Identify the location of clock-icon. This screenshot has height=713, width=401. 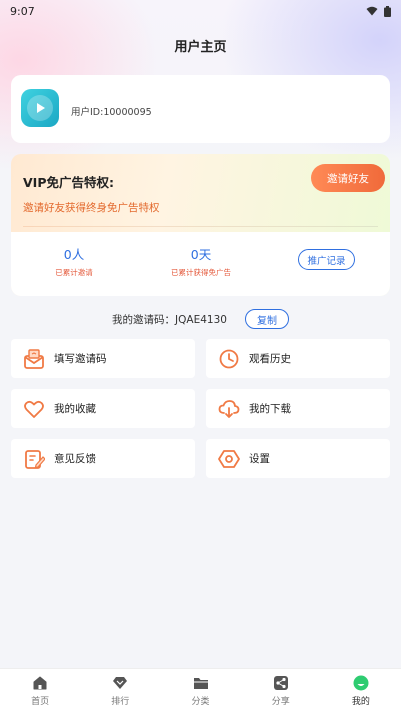
(229, 359).